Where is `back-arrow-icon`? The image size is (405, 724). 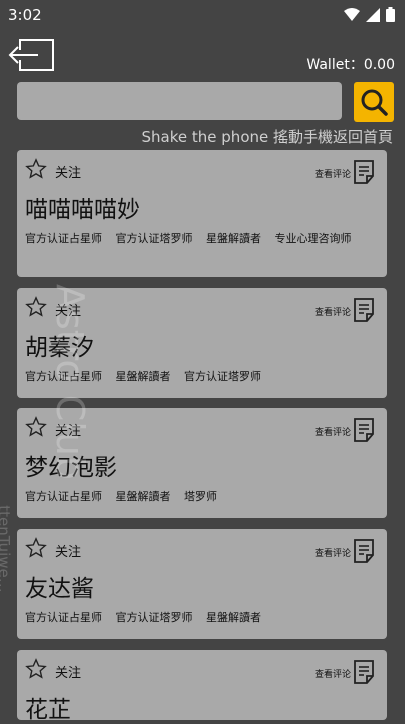
back-arrow-icon is located at coordinates (31, 55).